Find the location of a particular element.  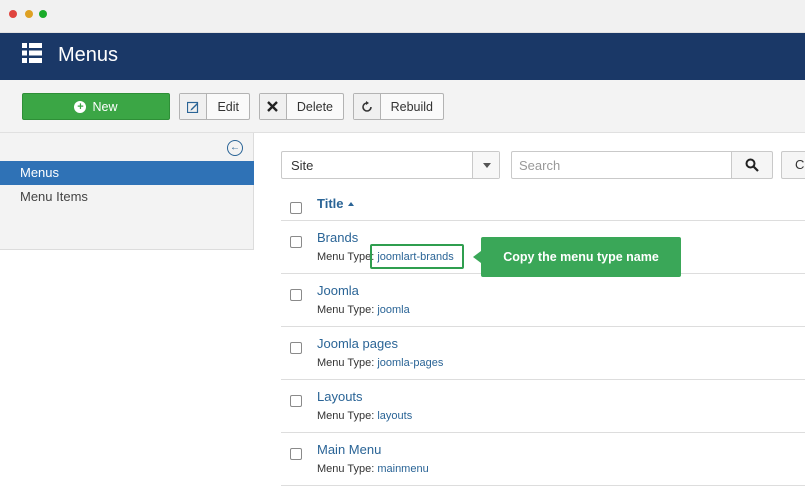

toolbar: + New Edit Delete Rebuild is located at coordinates (402, 106).